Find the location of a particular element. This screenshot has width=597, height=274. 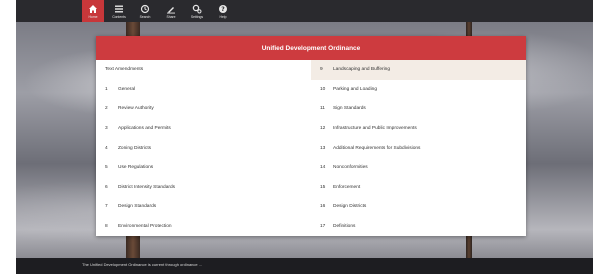

toc-item-number: 13 is located at coordinates (323, 148).